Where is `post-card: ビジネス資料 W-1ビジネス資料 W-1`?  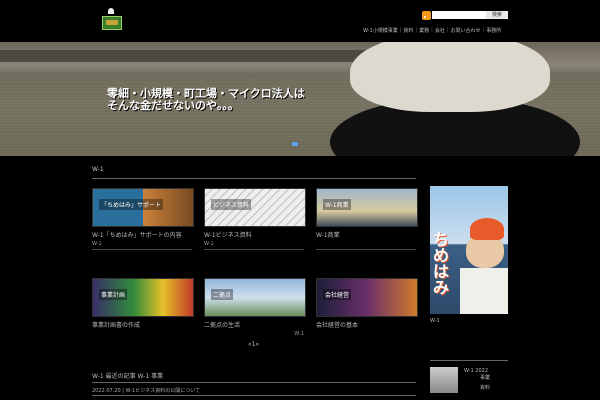
post-card: ビジネス資料 W-1ビジネス資料 W-1 is located at coordinates (255, 219).